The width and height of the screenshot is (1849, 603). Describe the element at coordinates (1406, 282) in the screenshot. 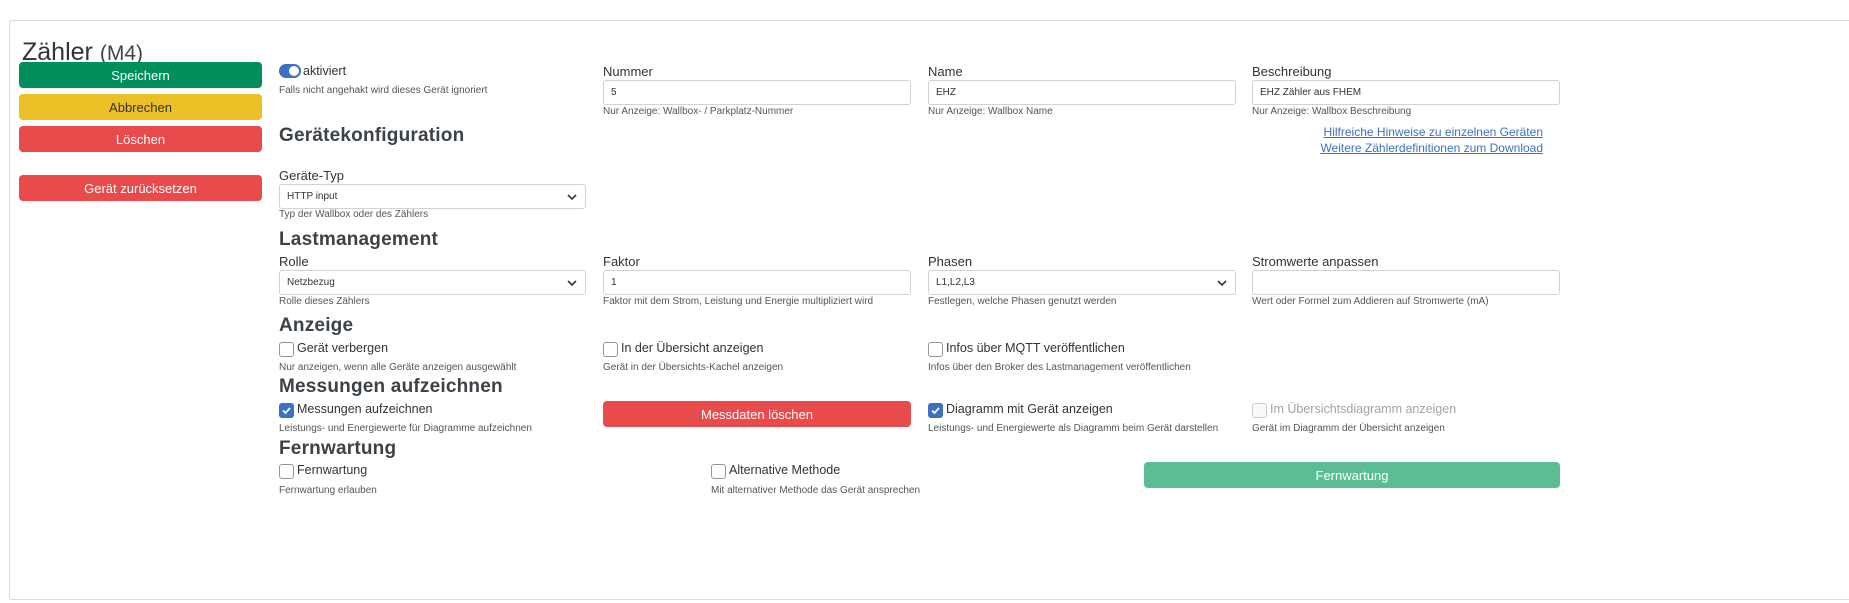

I see `current-adjust-input` at that location.